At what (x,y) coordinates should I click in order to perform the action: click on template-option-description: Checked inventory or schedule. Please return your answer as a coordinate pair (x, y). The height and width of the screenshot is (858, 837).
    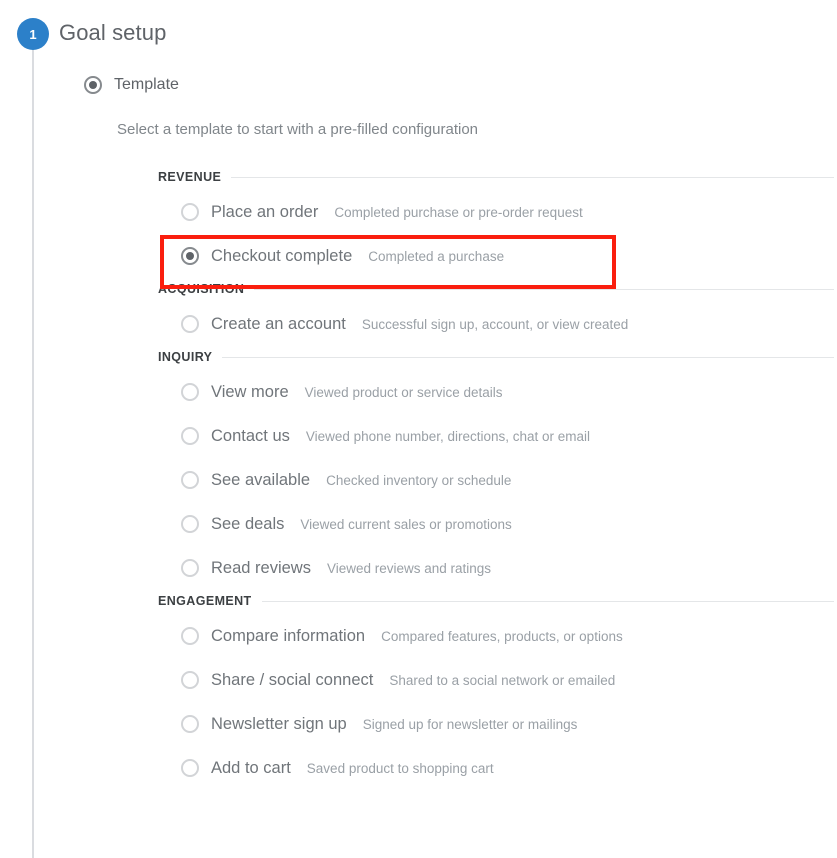
    Looking at the image, I should click on (419, 480).